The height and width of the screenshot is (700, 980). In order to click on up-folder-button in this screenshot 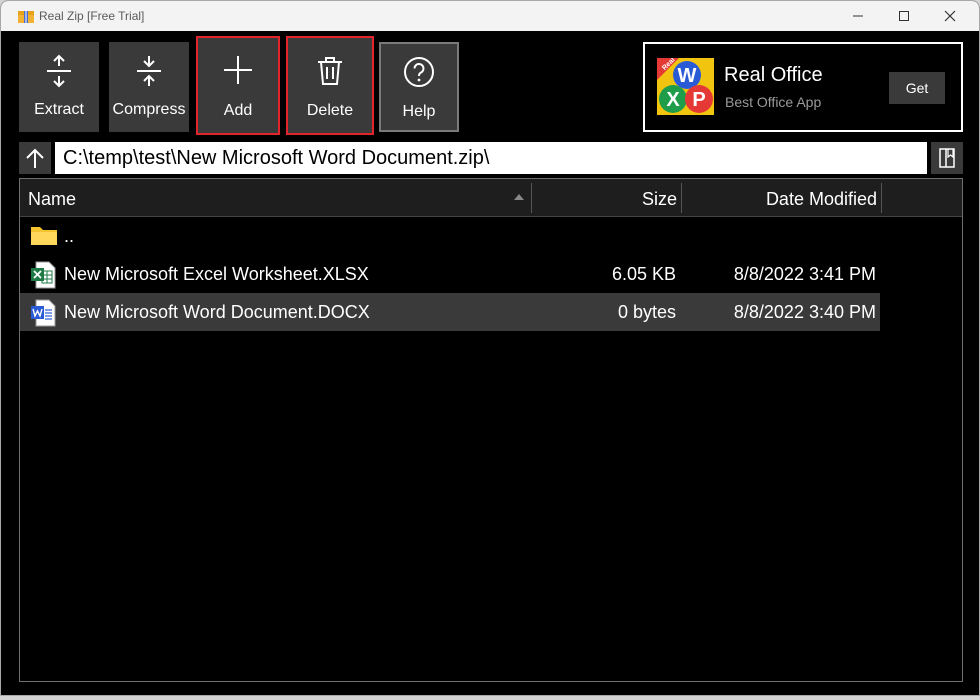, I will do `click(35, 158)`.